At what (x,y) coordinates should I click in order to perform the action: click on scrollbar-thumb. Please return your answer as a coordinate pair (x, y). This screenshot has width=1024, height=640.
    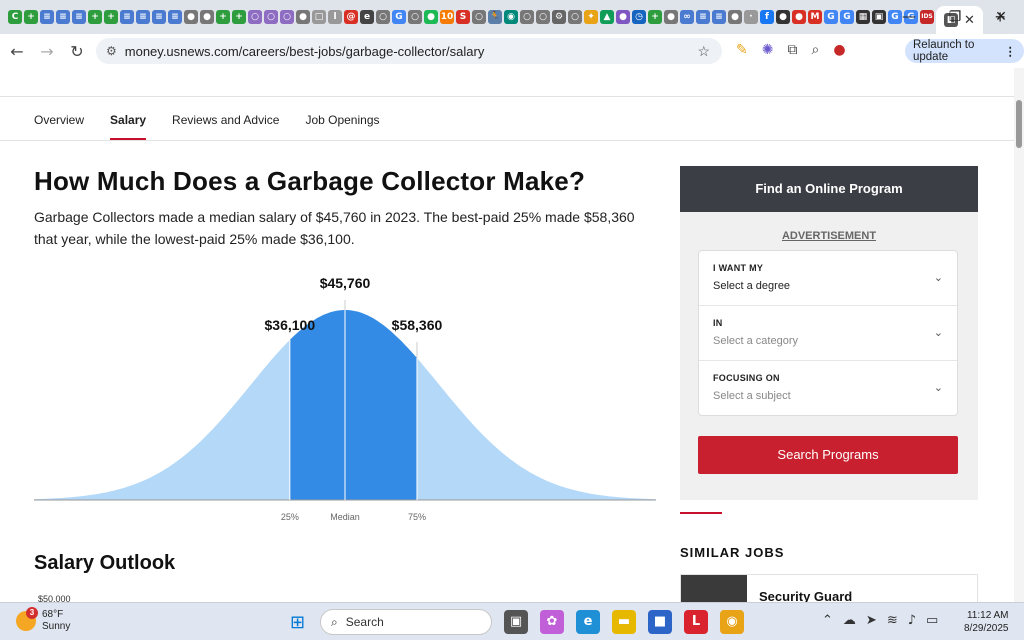
    Looking at the image, I should click on (1019, 124).